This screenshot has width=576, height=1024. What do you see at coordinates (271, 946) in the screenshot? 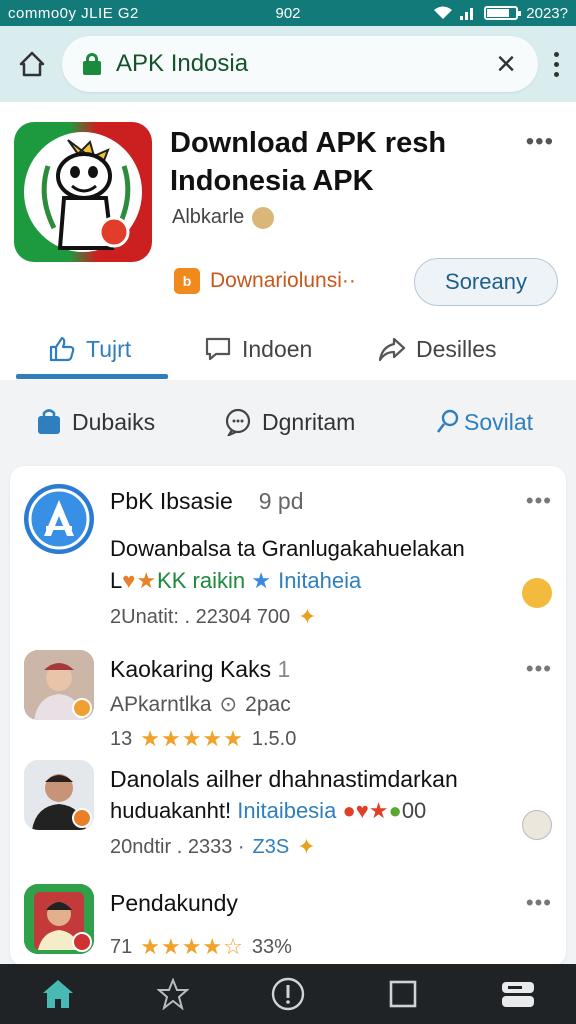
I see `rating-percent: 33%` at bounding box center [271, 946].